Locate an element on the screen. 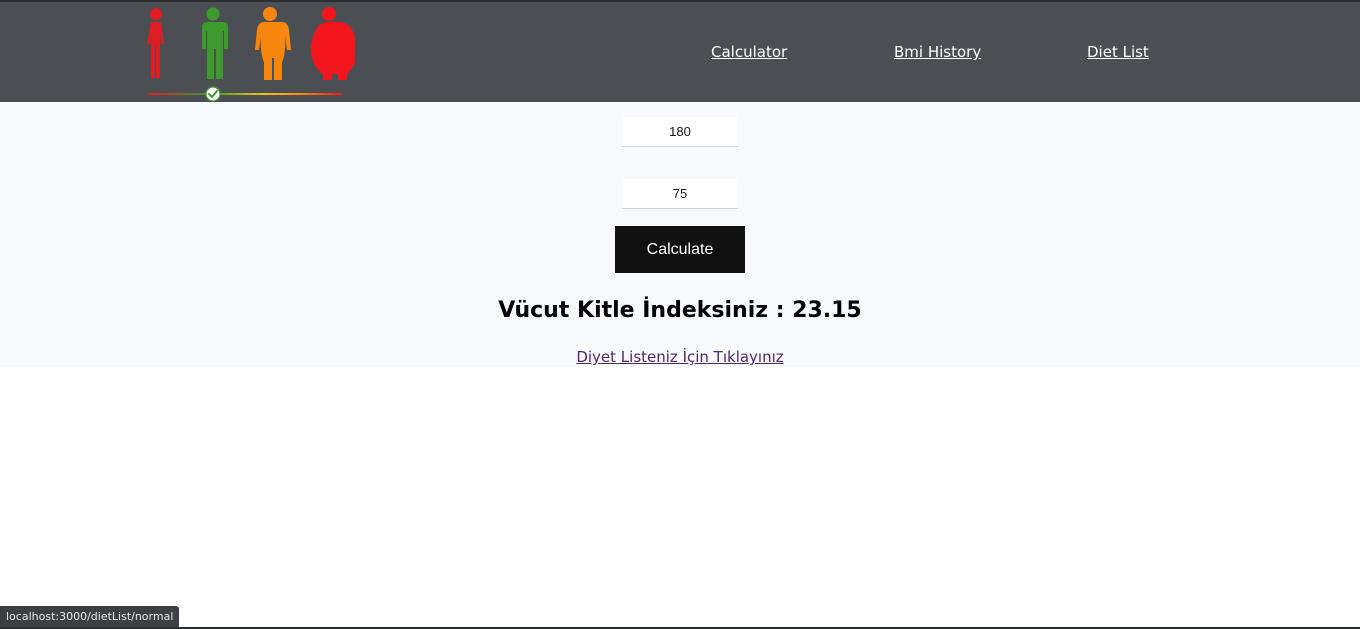 This screenshot has height=629, width=1360. nav-link-diet-list: Diet List is located at coordinates (1118, 52).